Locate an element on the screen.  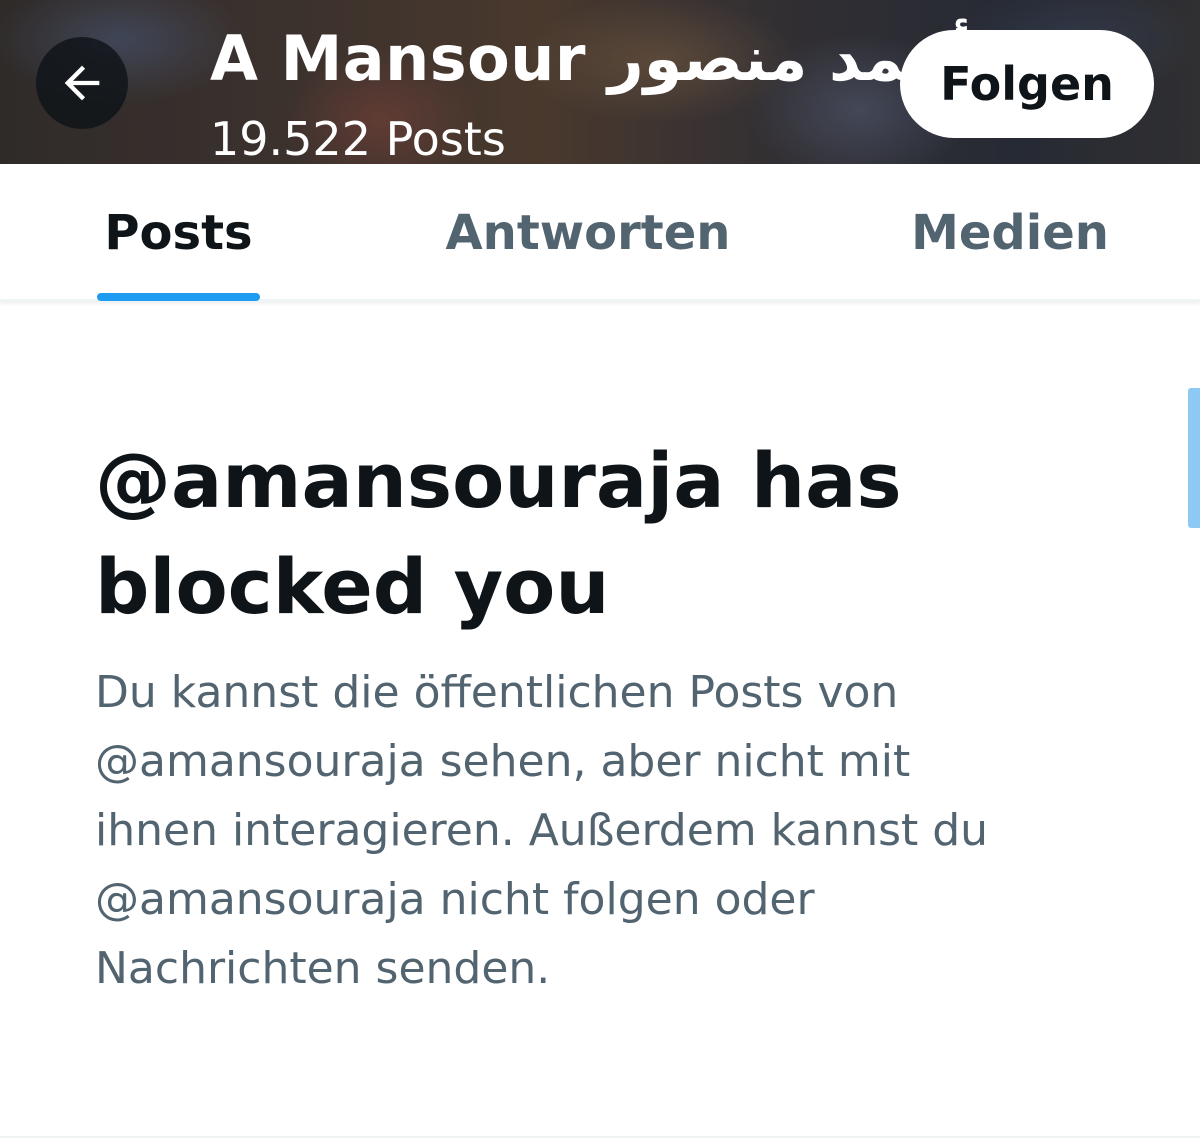
scrollbar-thumb is located at coordinates (1194, 458).